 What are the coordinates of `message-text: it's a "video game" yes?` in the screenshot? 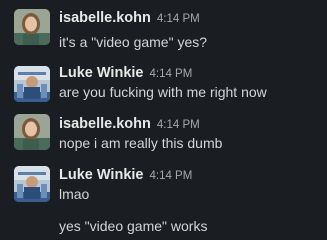 It's located at (133, 42).